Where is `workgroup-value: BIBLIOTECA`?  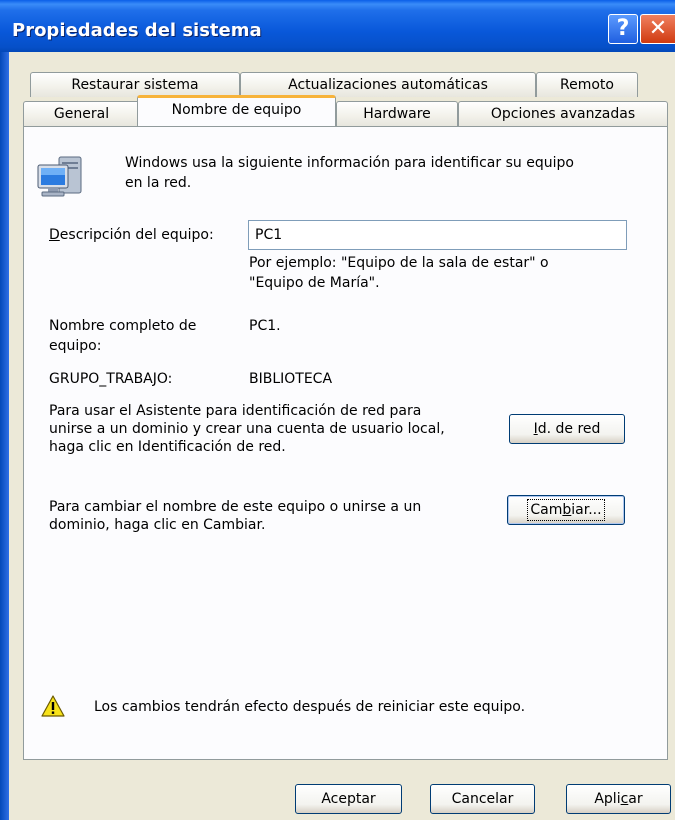 workgroup-value: BIBLIOTECA is located at coordinates (291, 379).